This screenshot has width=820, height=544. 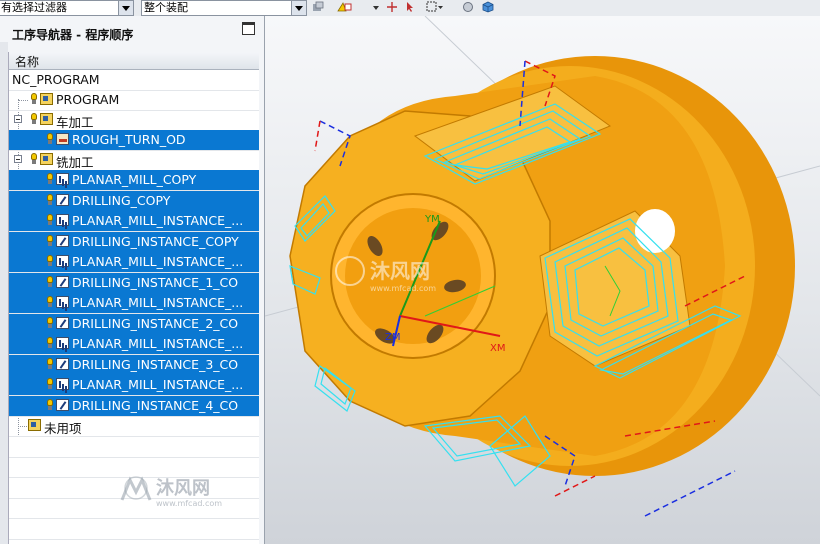 I want to click on tree-row-label: DRILLING_INSTANCE_2_CO, so click(x=155, y=323).